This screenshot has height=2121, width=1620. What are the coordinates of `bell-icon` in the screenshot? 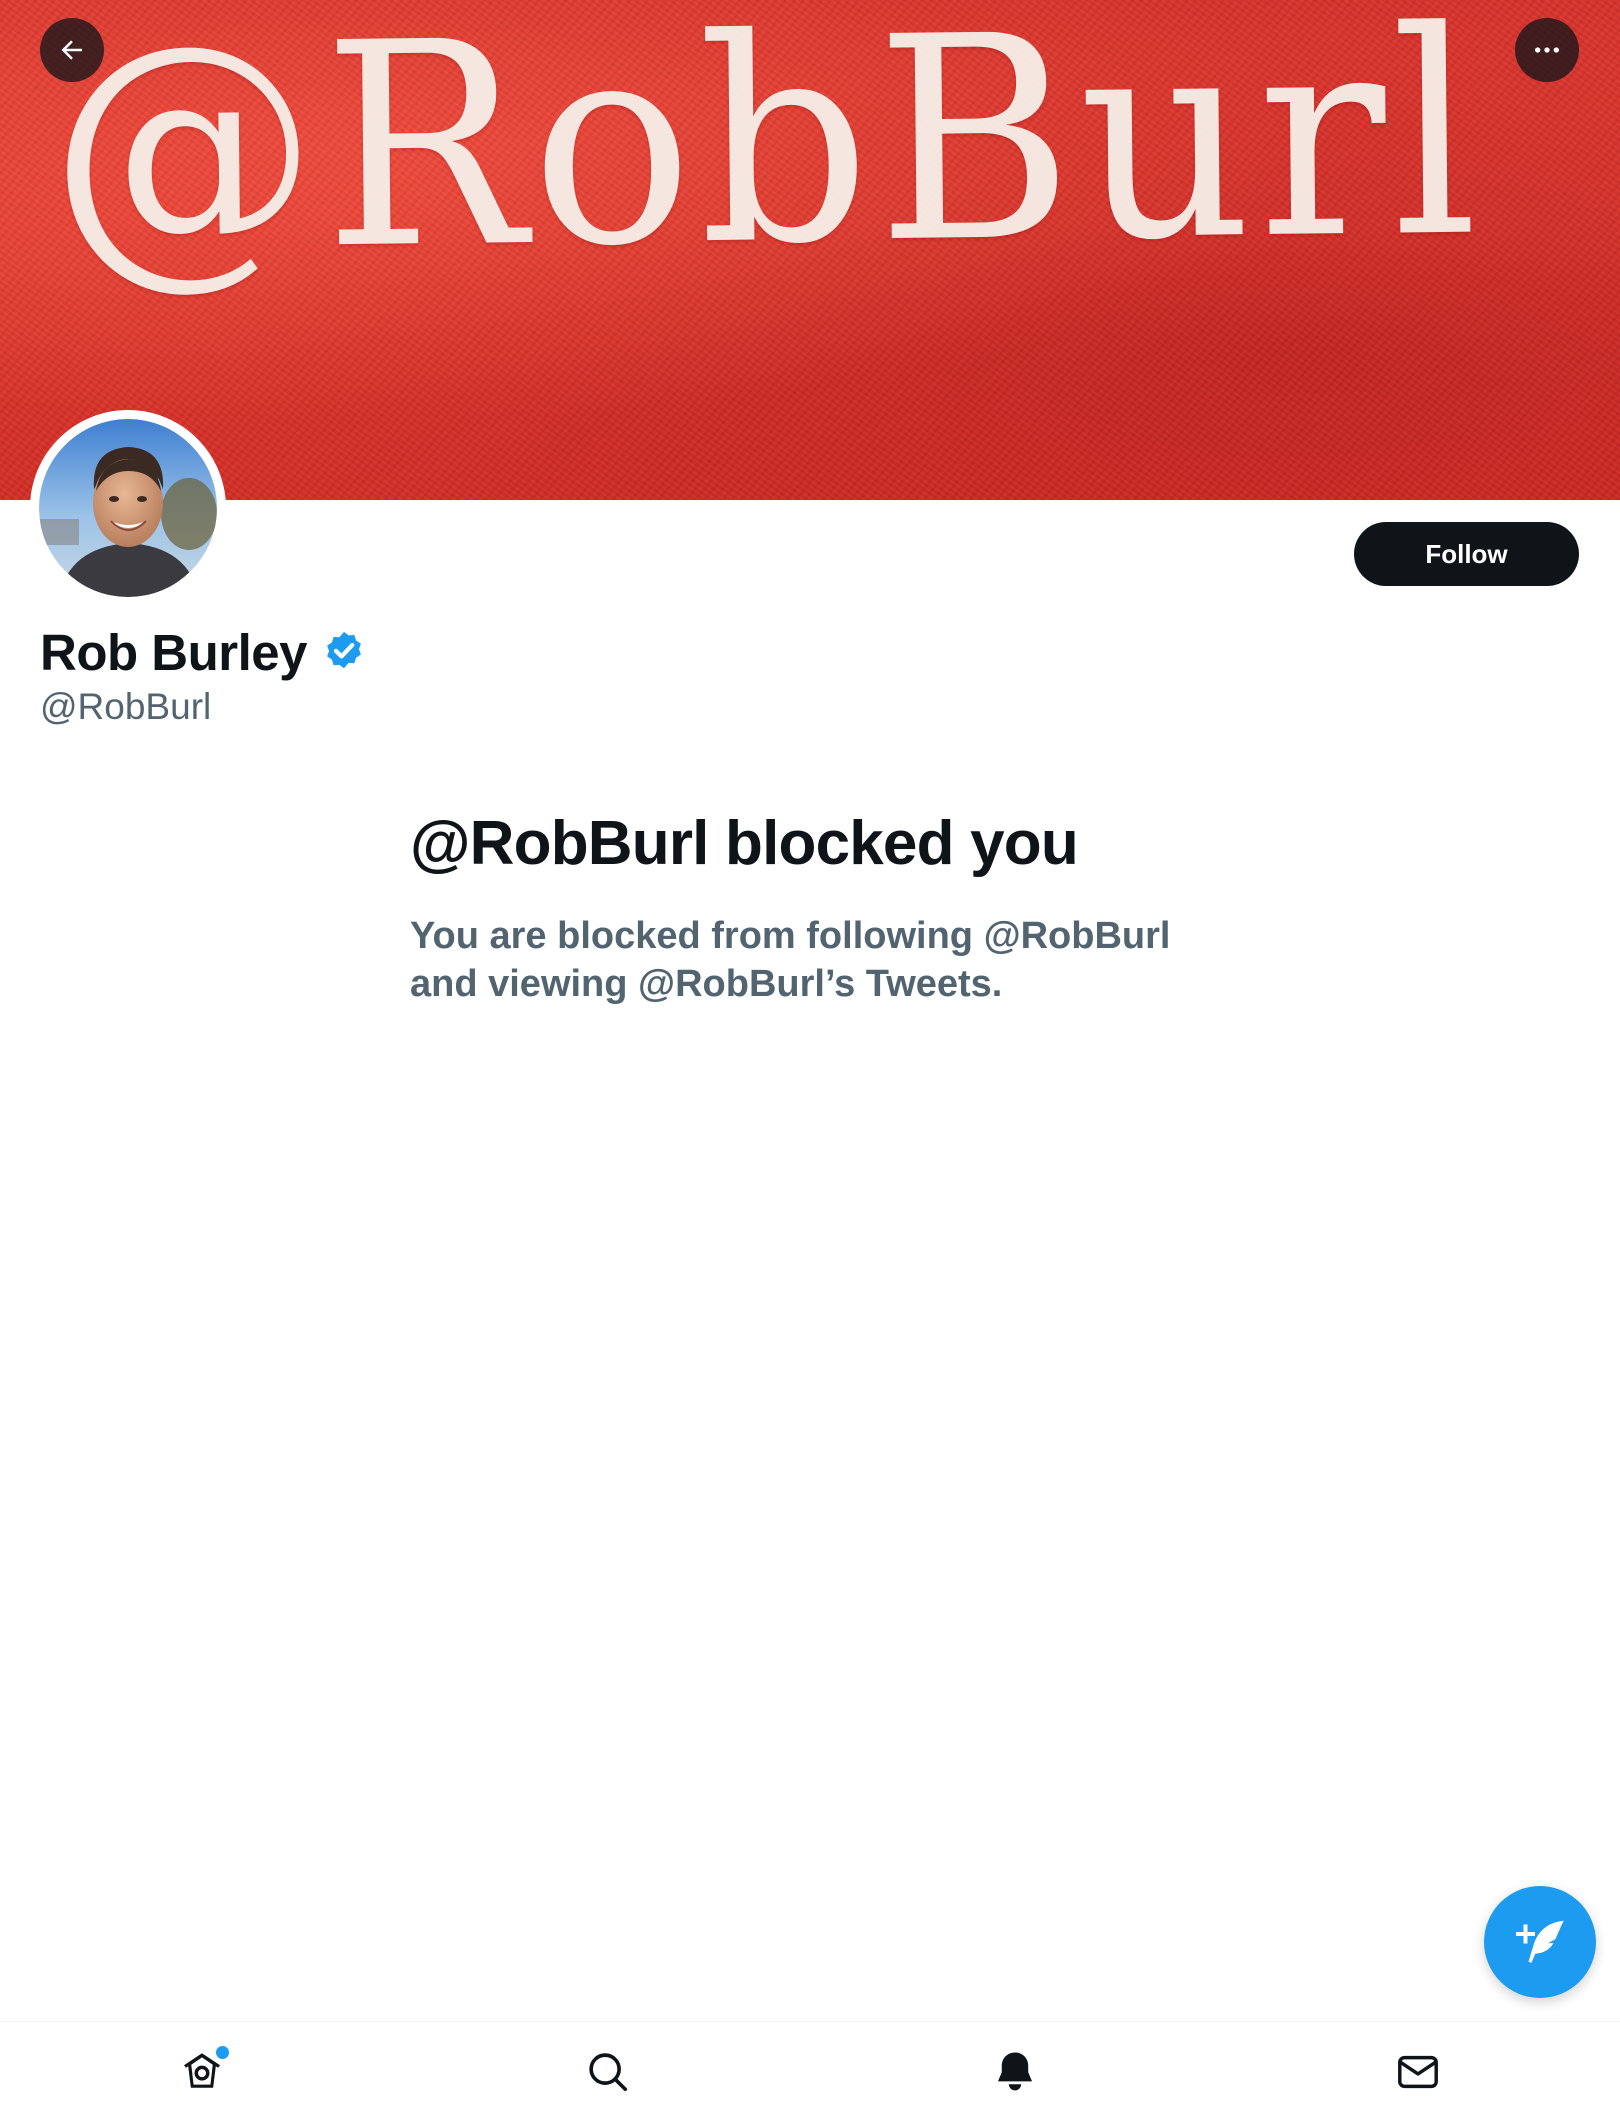 It's located at (1015, 2070).